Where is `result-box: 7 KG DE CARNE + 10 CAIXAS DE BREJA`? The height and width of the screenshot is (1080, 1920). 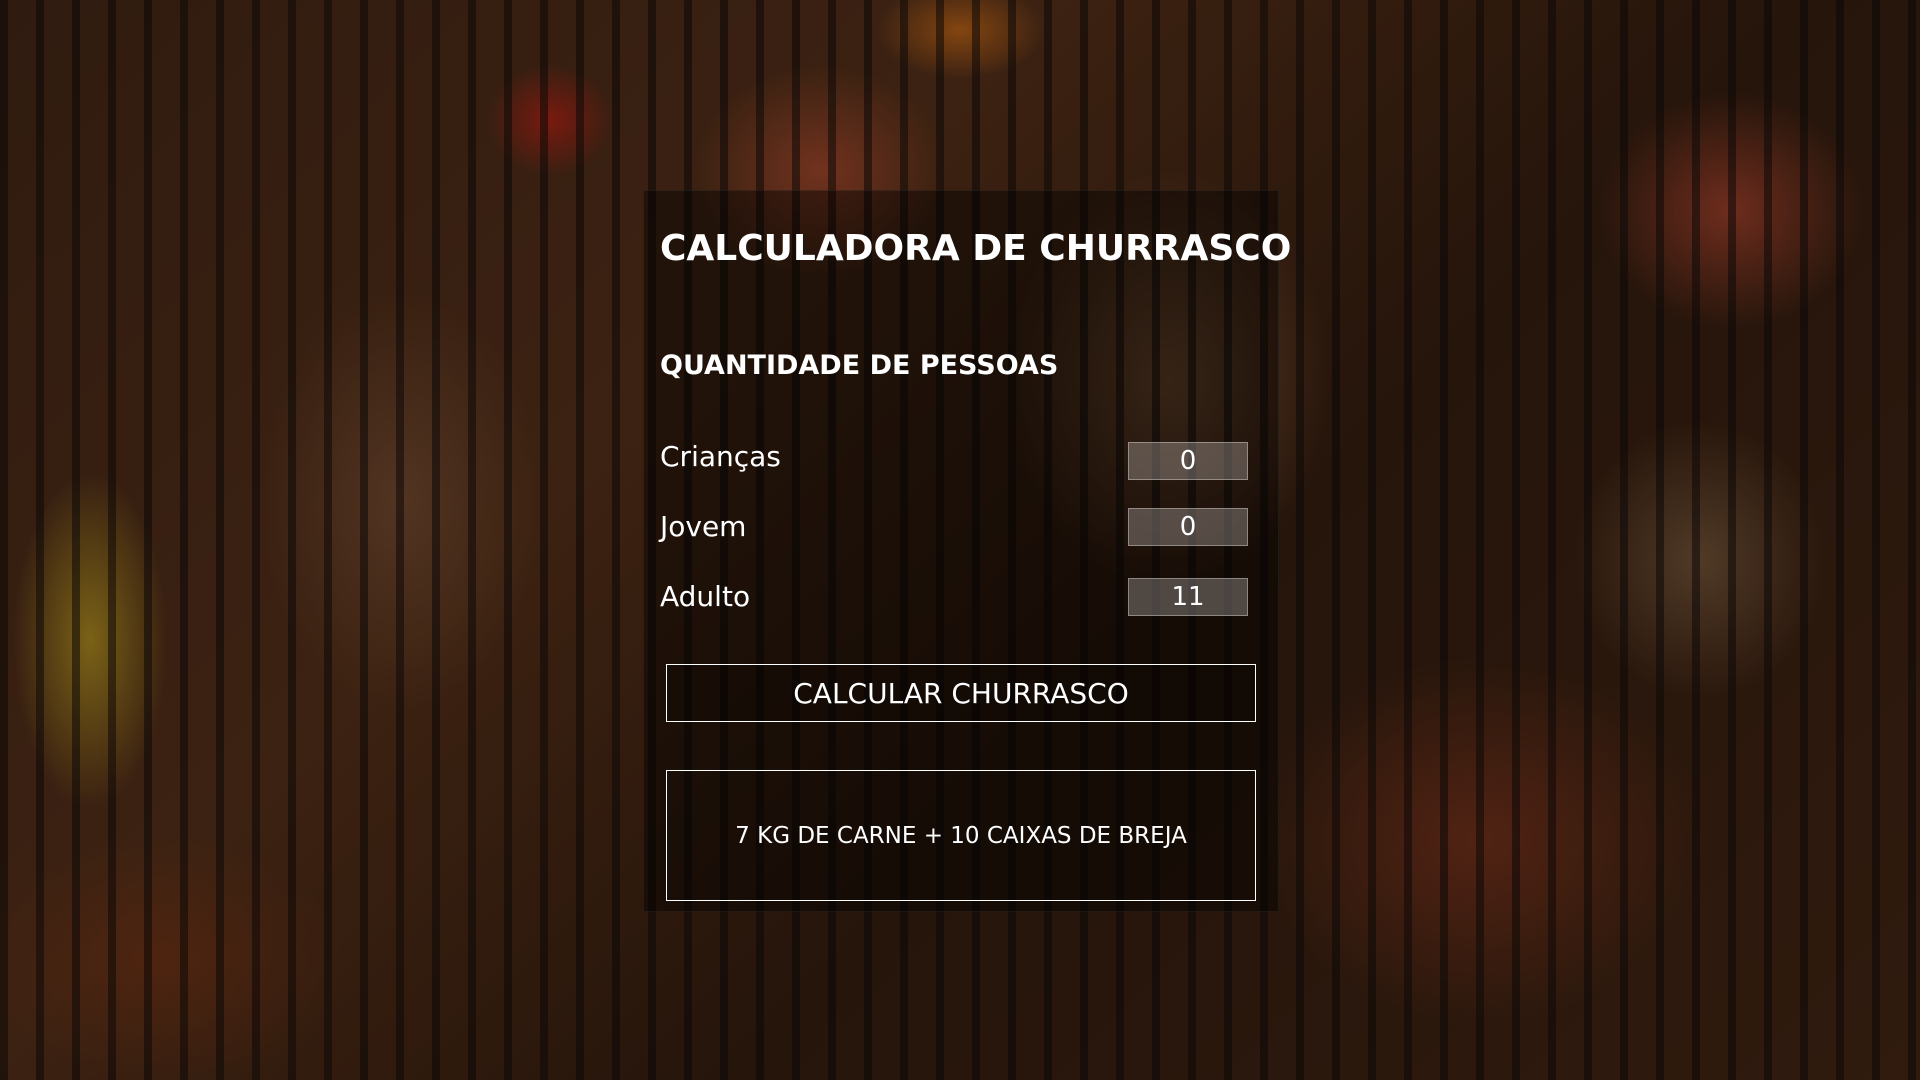 result-box: 7 KG DE CARNE + 10 CAIXAS DE BREJA is located at coordinates (961, 835).